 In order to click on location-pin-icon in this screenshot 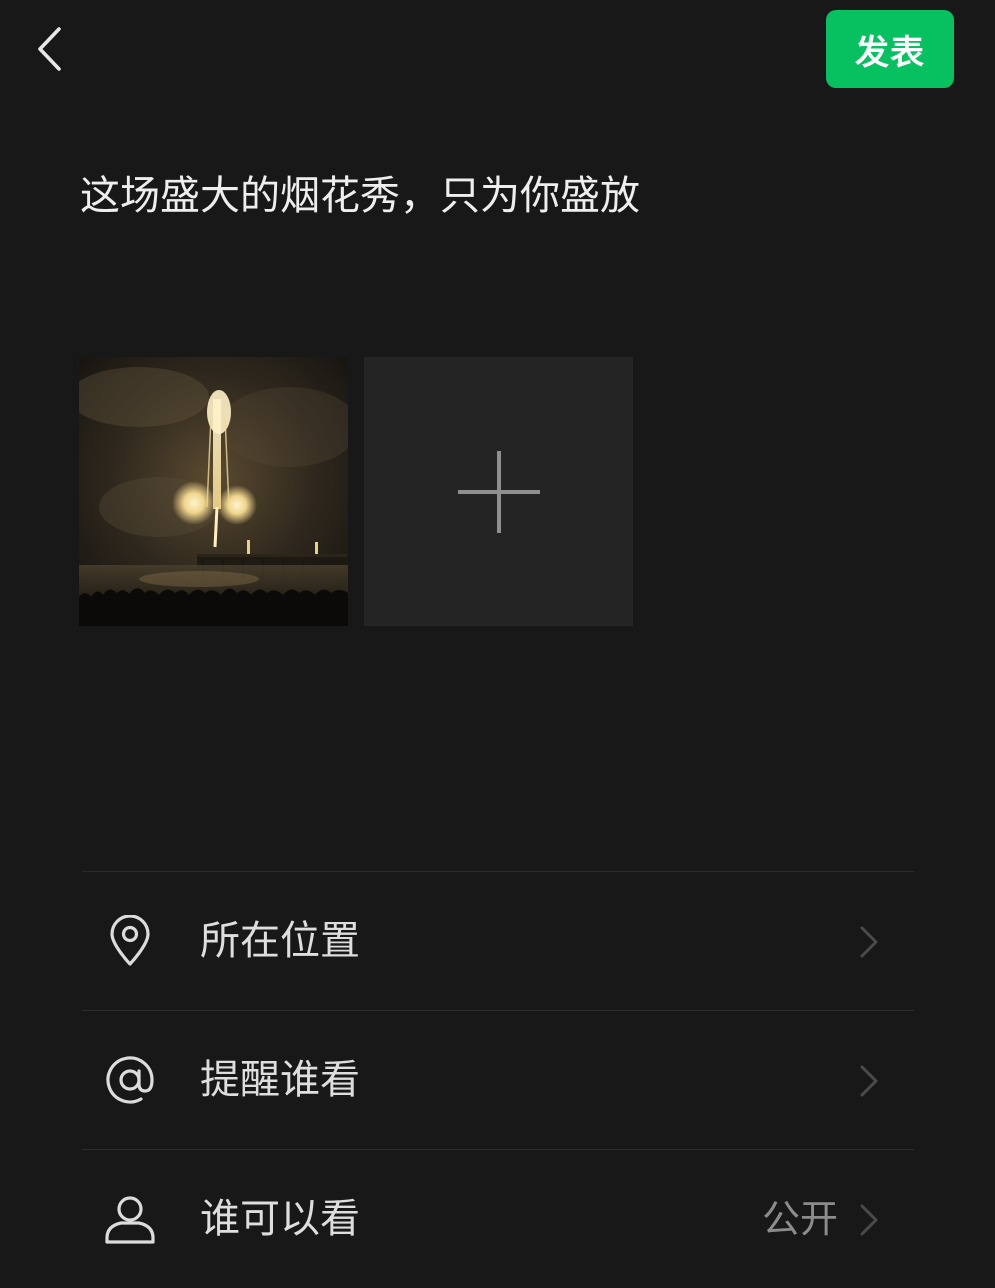, I will do `click(130, 941)`.